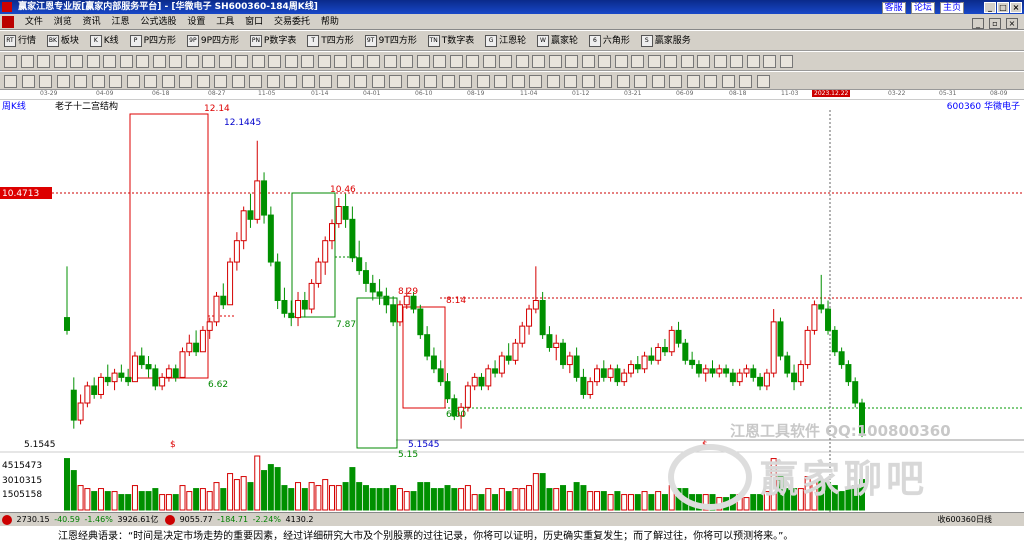 The image size is (1024, 548). I want to click on menu-gann: 江恩, so click(121, 22).